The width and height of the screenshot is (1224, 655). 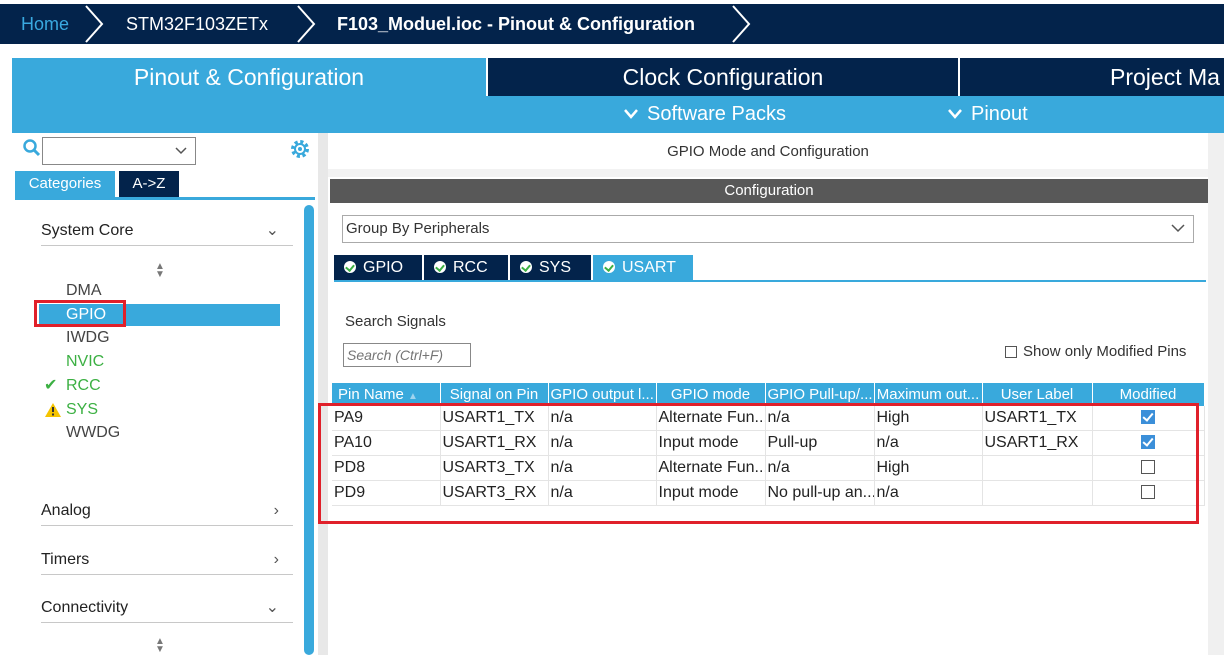 I want to click on show-modified-toggle: Show only Modified Pins, so click(x=1095, y=351).